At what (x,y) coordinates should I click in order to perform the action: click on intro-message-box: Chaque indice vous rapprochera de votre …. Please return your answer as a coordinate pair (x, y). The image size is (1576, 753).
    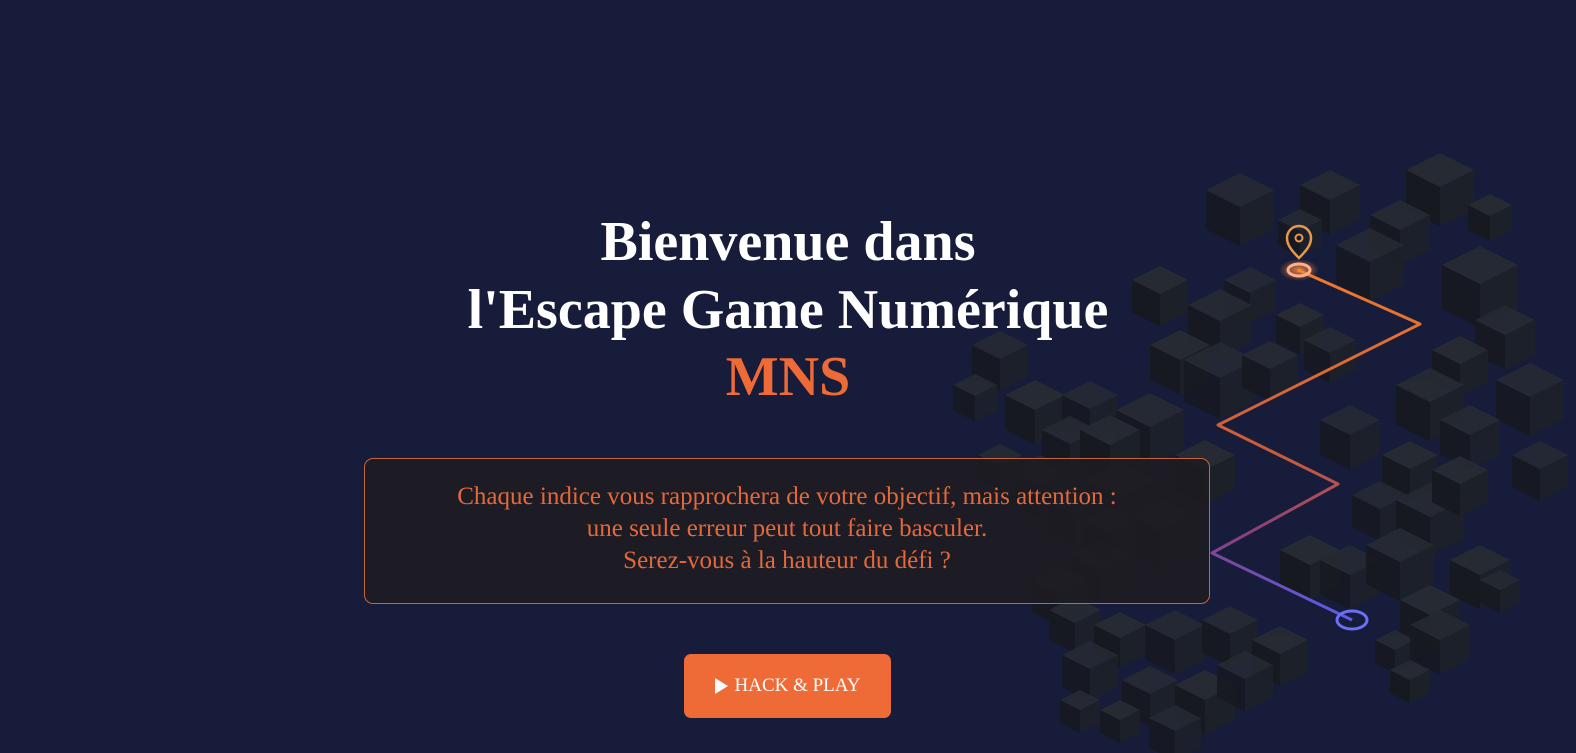
    Looking at the image, I should click on (787, 531).